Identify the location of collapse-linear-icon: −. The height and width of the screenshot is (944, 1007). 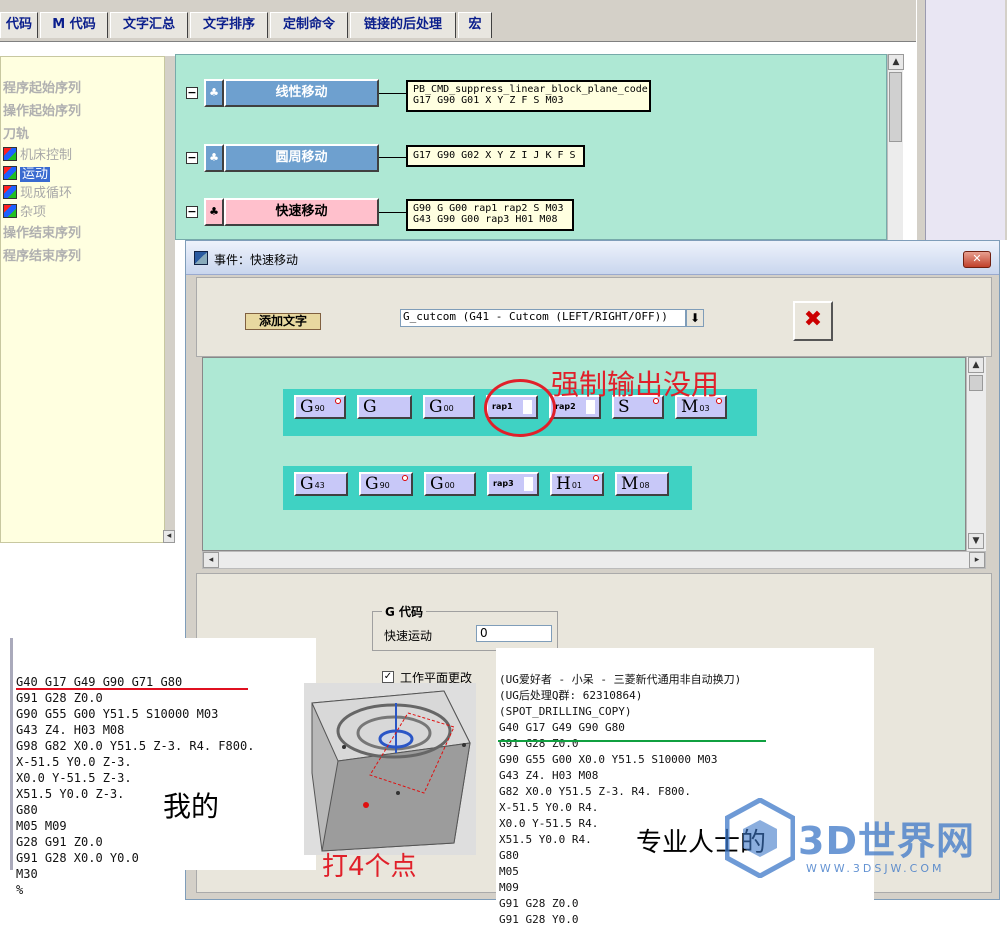
(192, 93).